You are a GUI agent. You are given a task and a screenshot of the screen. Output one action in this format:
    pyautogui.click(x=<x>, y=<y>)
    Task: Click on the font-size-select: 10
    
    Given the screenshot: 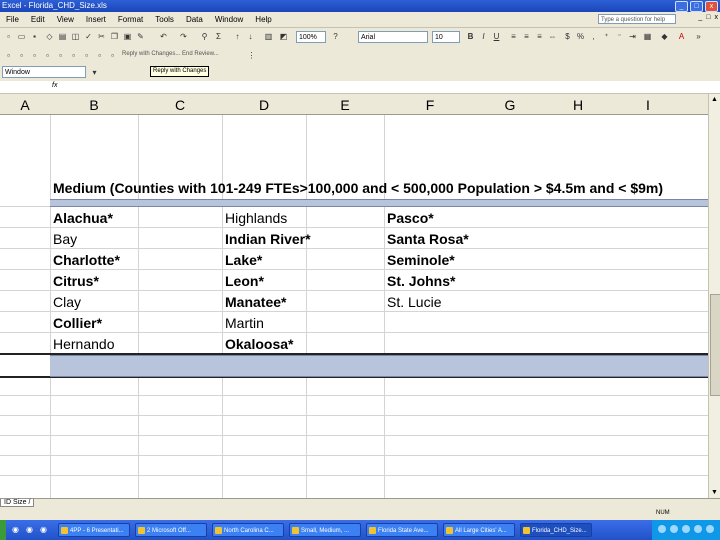 What is the action you would take?
    pyautogui.click(x=446, y=37)
    